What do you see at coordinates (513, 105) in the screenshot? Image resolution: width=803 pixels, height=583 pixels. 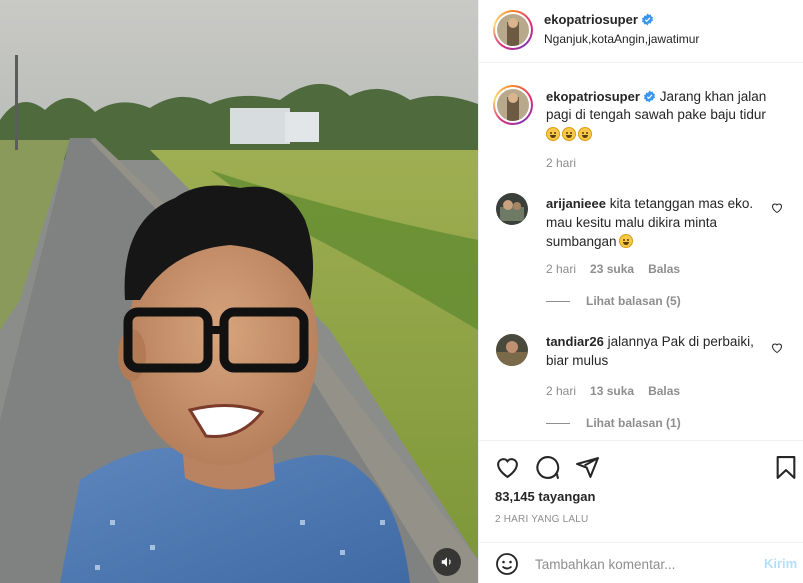 I see `caption-author-avatar` at bounding box center [513, 105].